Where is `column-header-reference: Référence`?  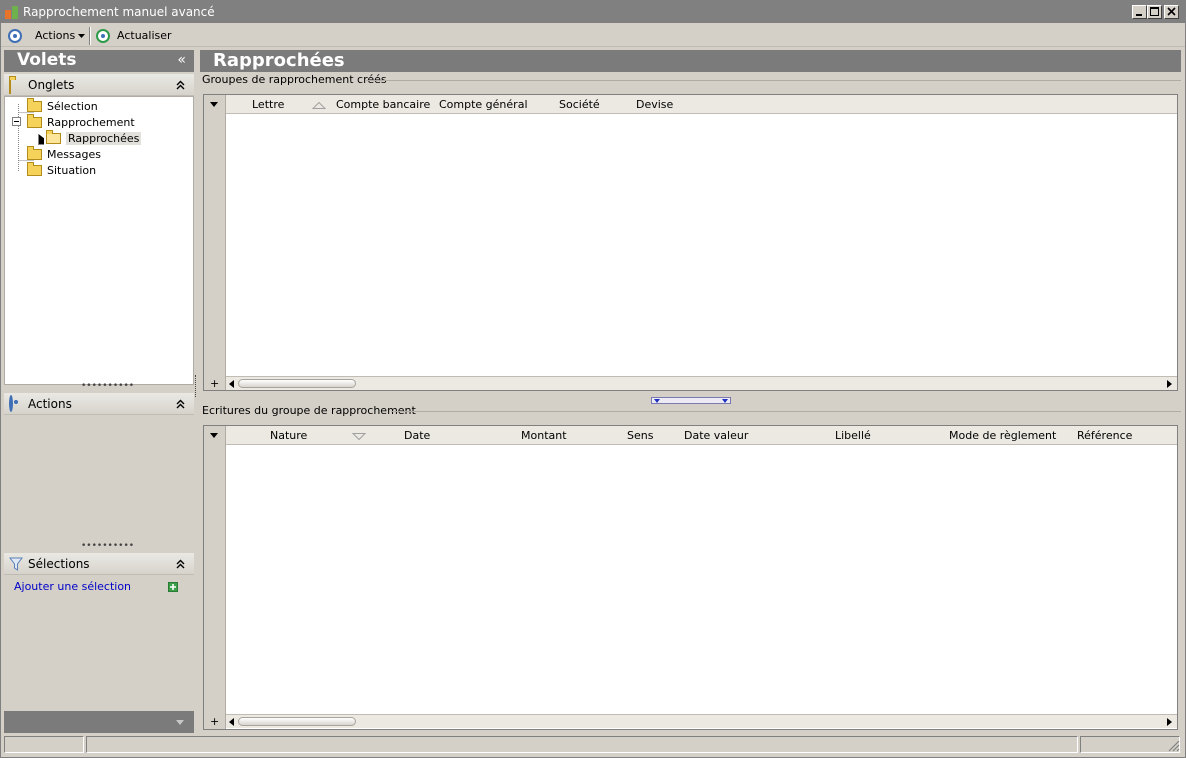 column-header-reference: Référence is located at coordinates (1104, 435).